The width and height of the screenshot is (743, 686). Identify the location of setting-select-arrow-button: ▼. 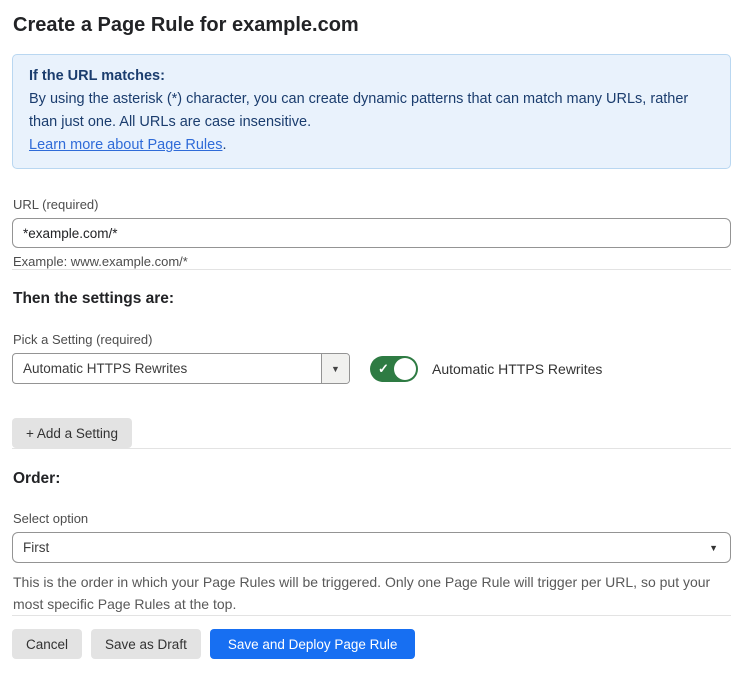
(335, 368).